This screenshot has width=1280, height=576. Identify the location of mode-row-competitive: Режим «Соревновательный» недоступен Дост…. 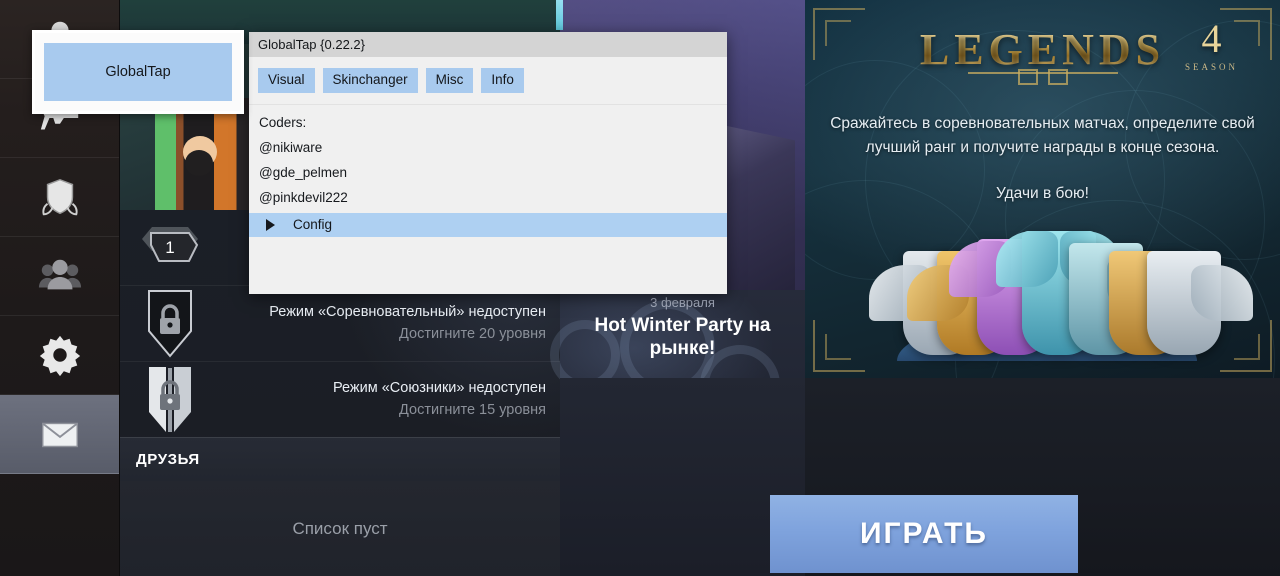
(340, 324).